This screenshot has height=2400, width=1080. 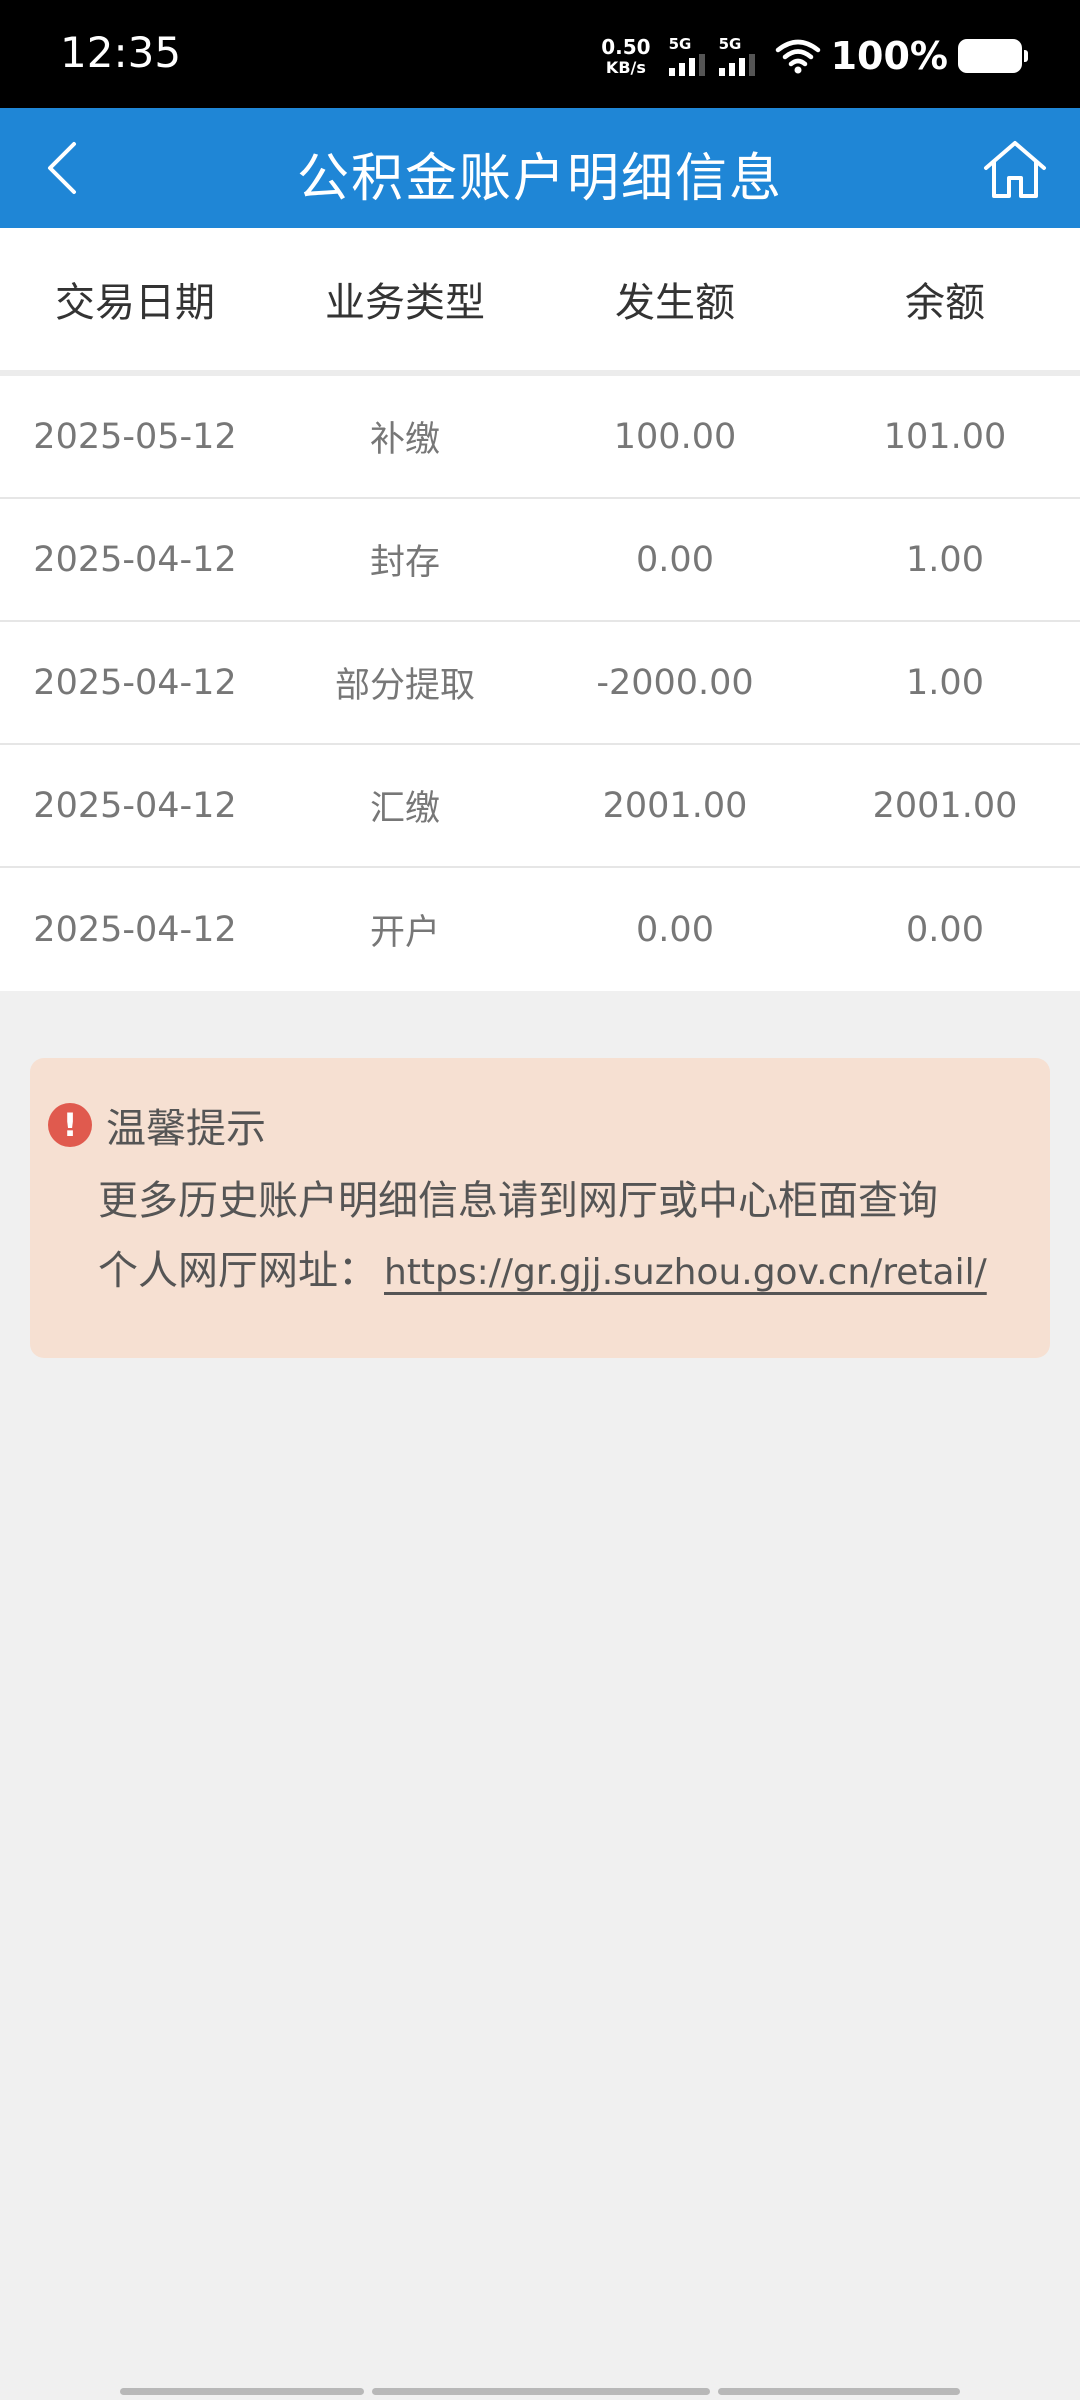 I want to click on cell-amount: 100.00, so click(x=675, y=436).